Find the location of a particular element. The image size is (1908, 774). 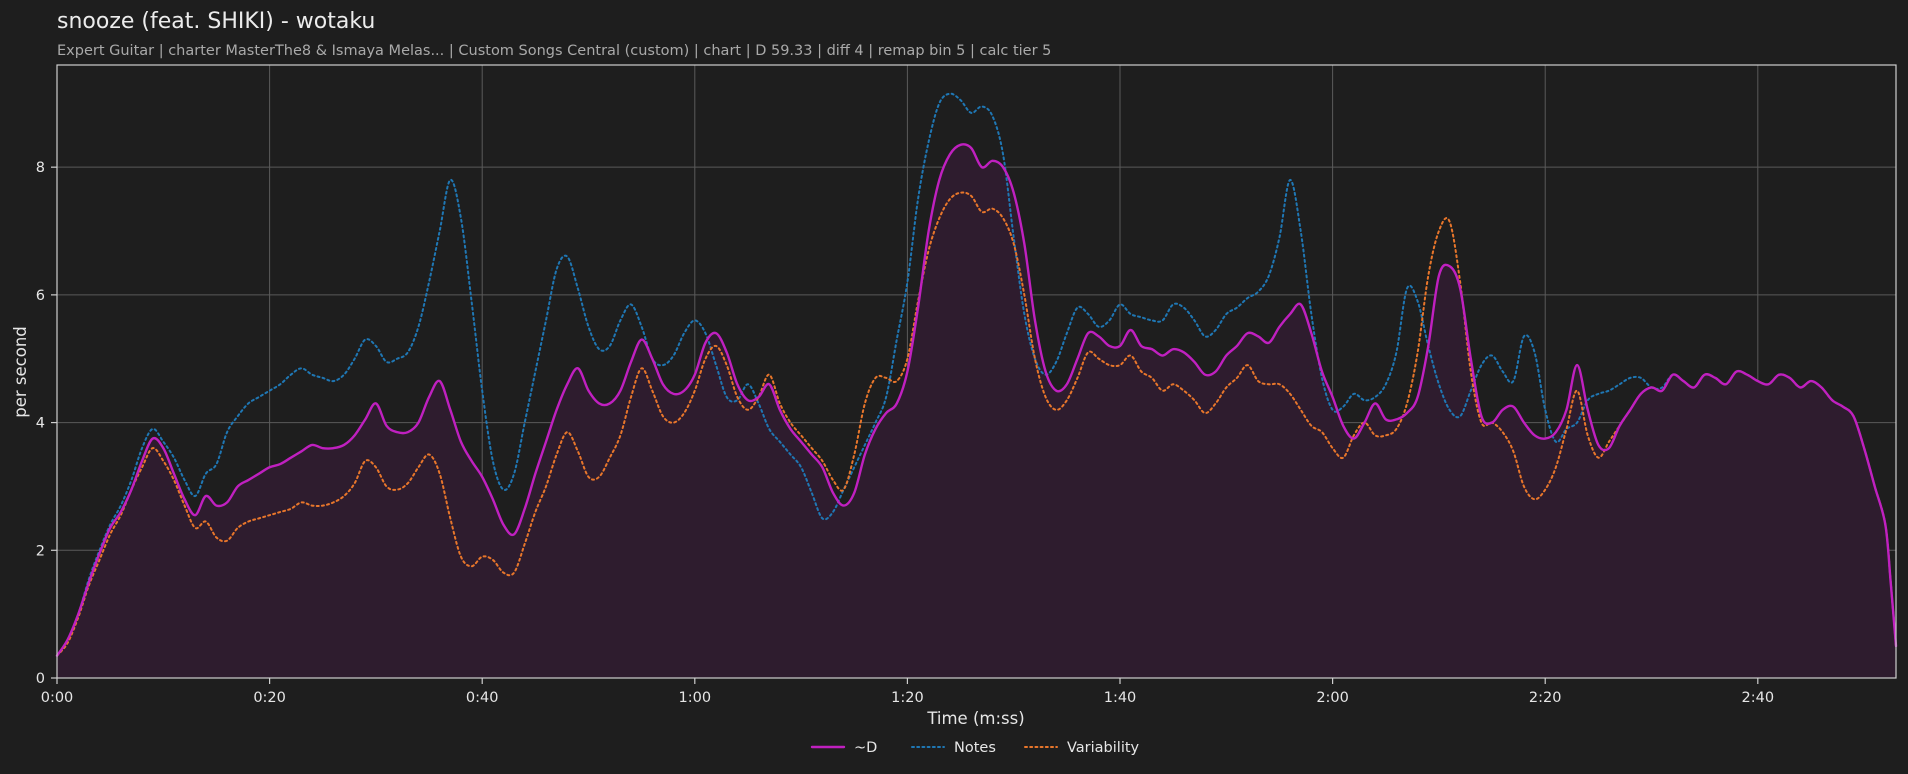

x-tick-label: 0:40 is located at coordinates (482, 698).